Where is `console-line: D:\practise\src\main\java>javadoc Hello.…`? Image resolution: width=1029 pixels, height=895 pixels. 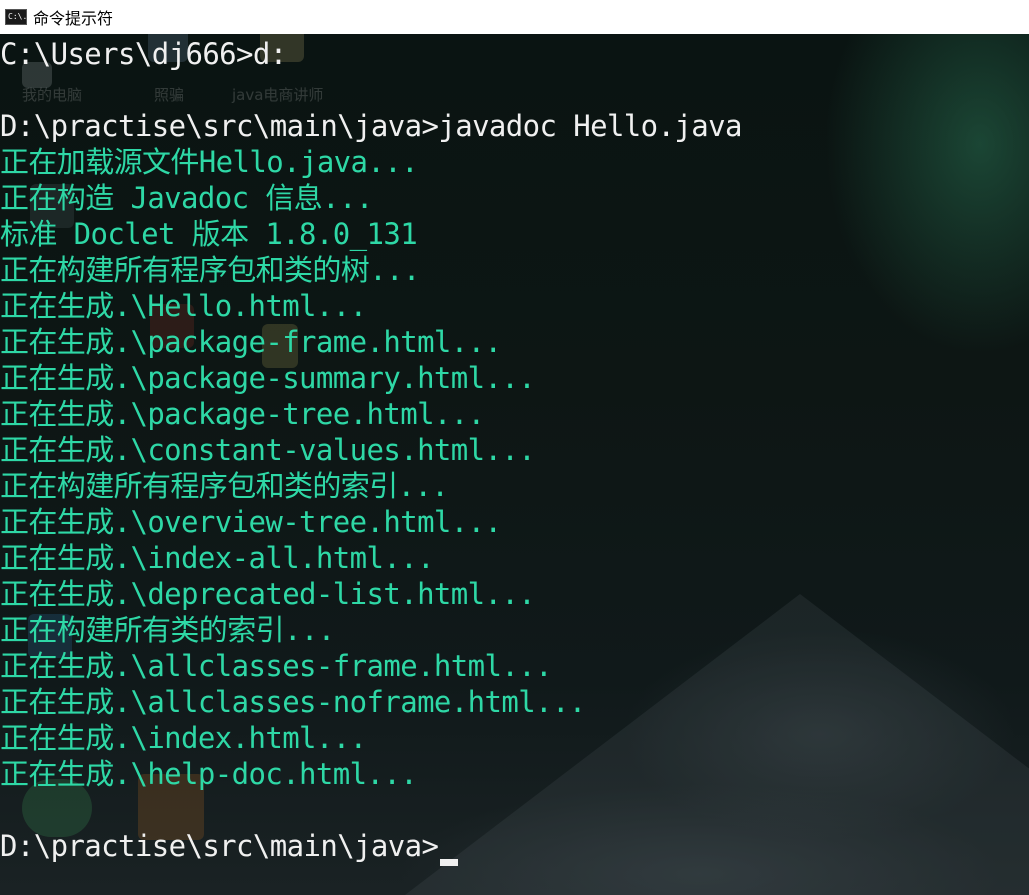 console-line: D:\practise\src\main\java>javadoc Hello.… is located at coordinates (371, 126).